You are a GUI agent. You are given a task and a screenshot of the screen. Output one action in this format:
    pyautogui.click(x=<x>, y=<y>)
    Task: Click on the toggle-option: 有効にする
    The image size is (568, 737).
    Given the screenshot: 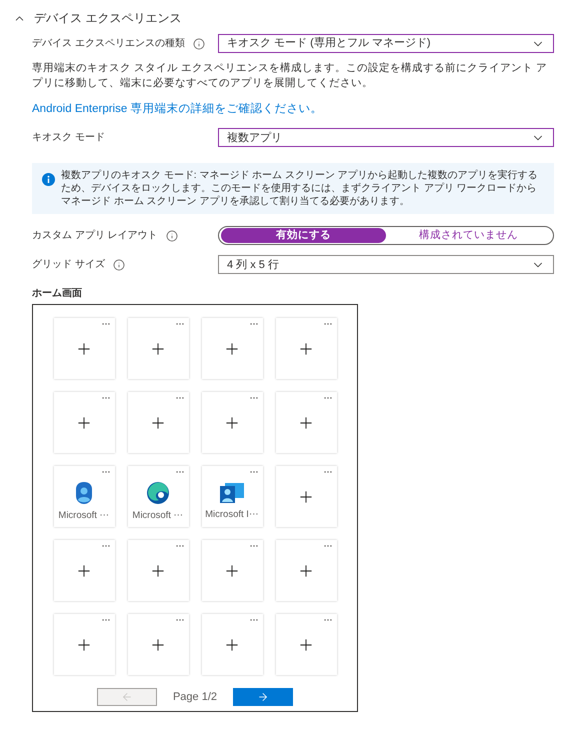 What is the action you would take?
    pyautogui.click(x=303, y=236)
    